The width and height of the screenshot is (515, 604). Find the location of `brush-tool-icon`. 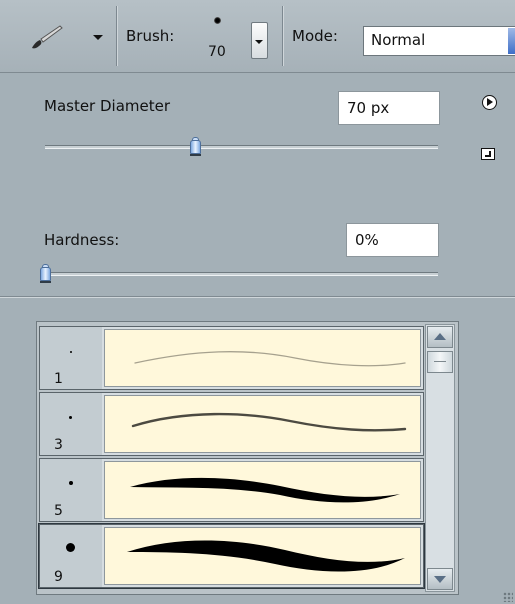

brush-tool-icon is located at coordinates (47, 37).